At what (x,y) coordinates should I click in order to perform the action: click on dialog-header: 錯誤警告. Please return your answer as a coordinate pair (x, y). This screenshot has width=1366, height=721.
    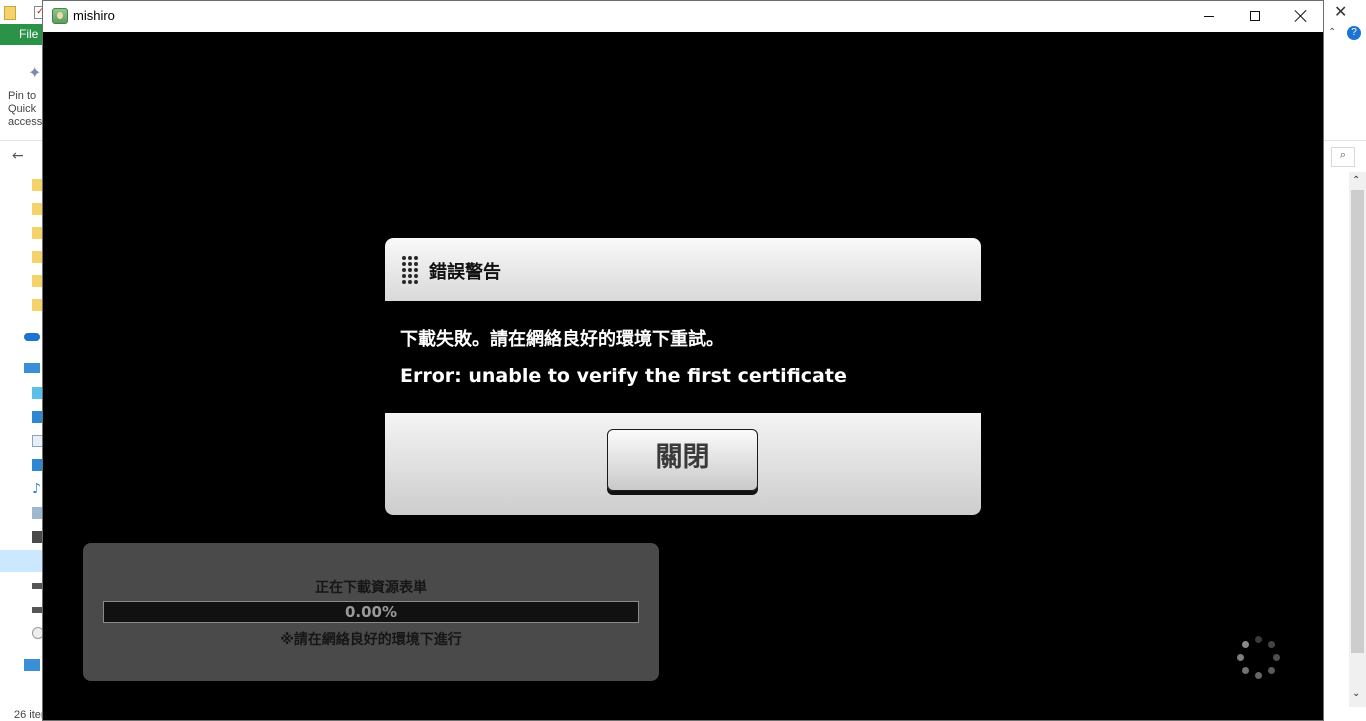
    Looking at the image, I should click on (683, 269).